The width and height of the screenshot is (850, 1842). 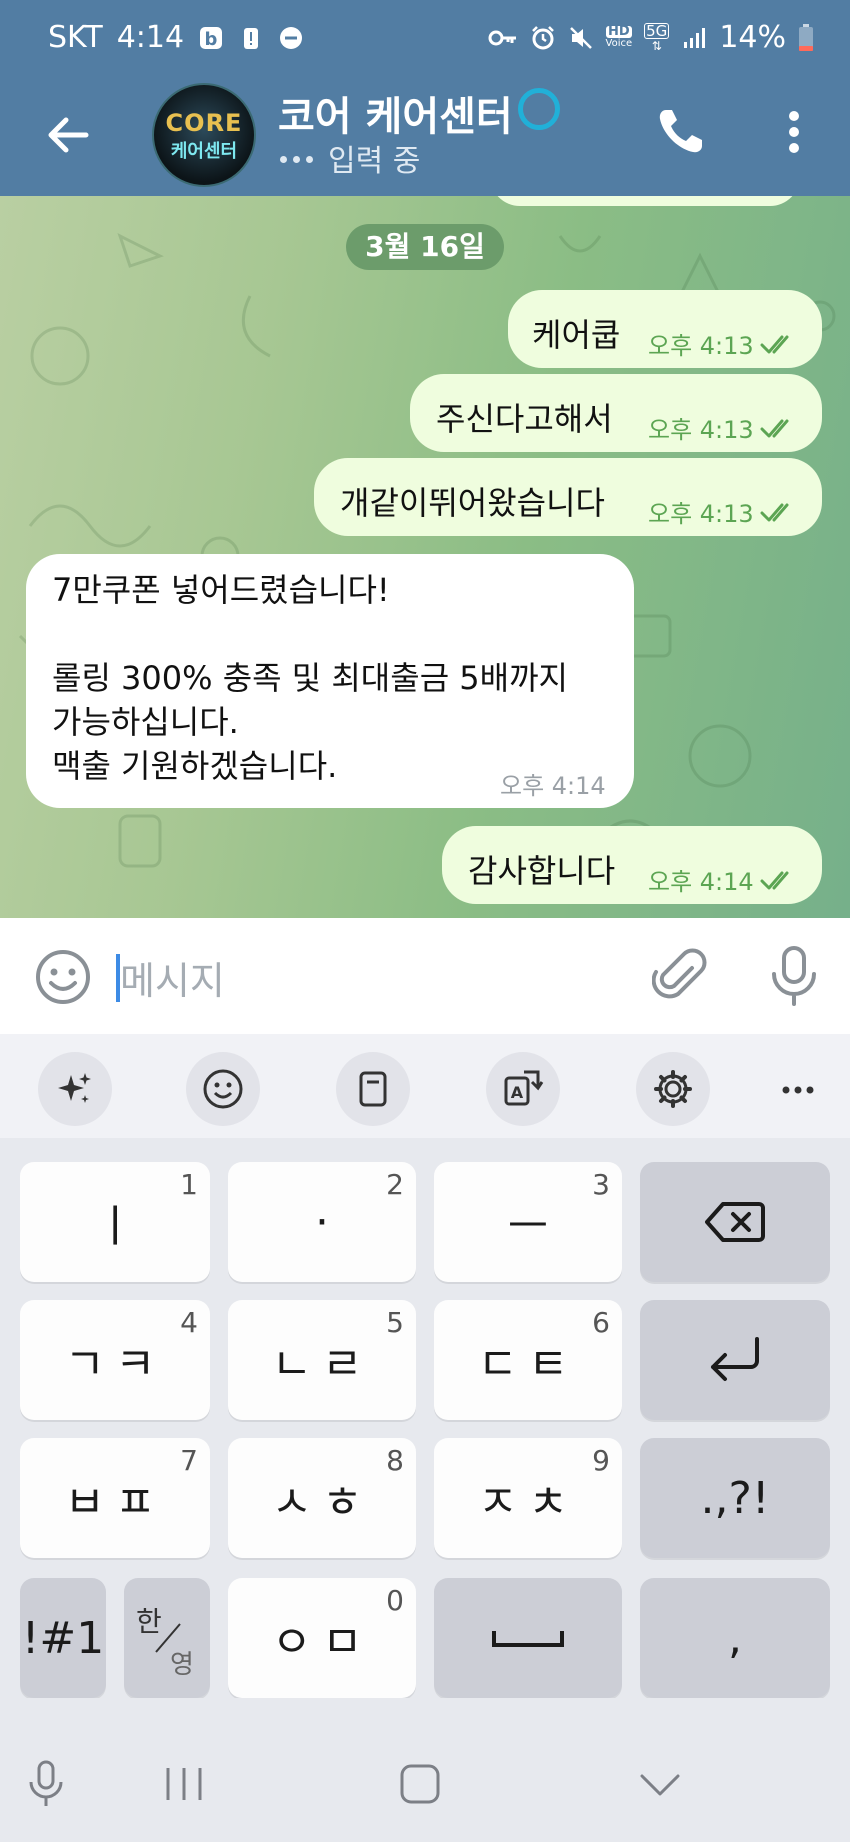 I want to click on message-input: 메시지, so click(x=172, y=977).